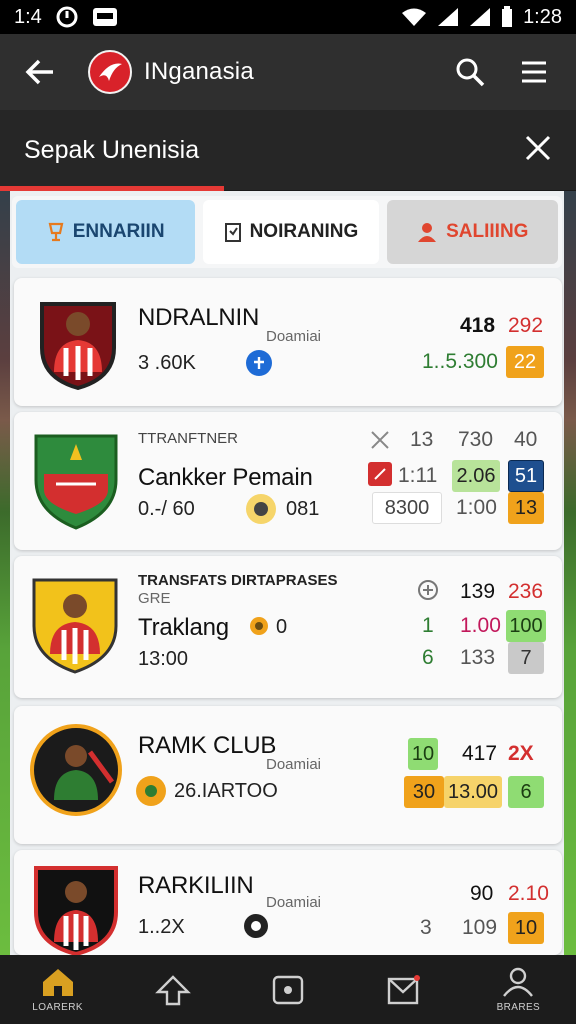  Describe the element at coordinates (526, 658) in the screenshot. I see `stat-pill: 7` at that location.